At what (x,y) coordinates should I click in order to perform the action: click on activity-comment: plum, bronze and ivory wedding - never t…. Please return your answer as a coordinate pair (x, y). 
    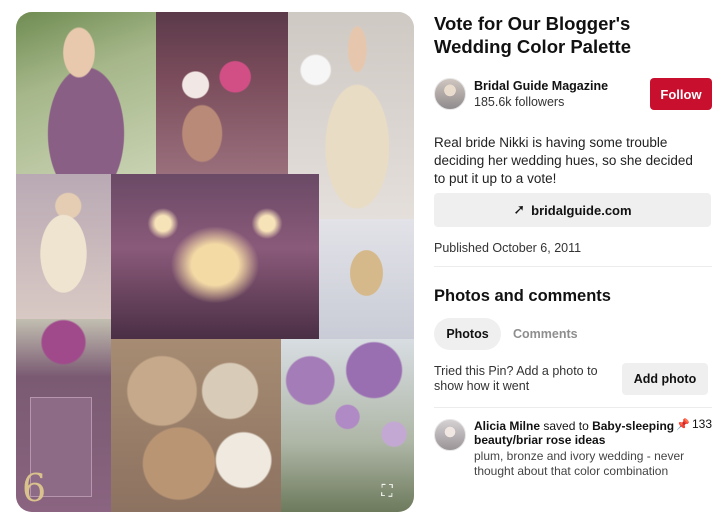
    Looking at the image, I should click on (579, 463).